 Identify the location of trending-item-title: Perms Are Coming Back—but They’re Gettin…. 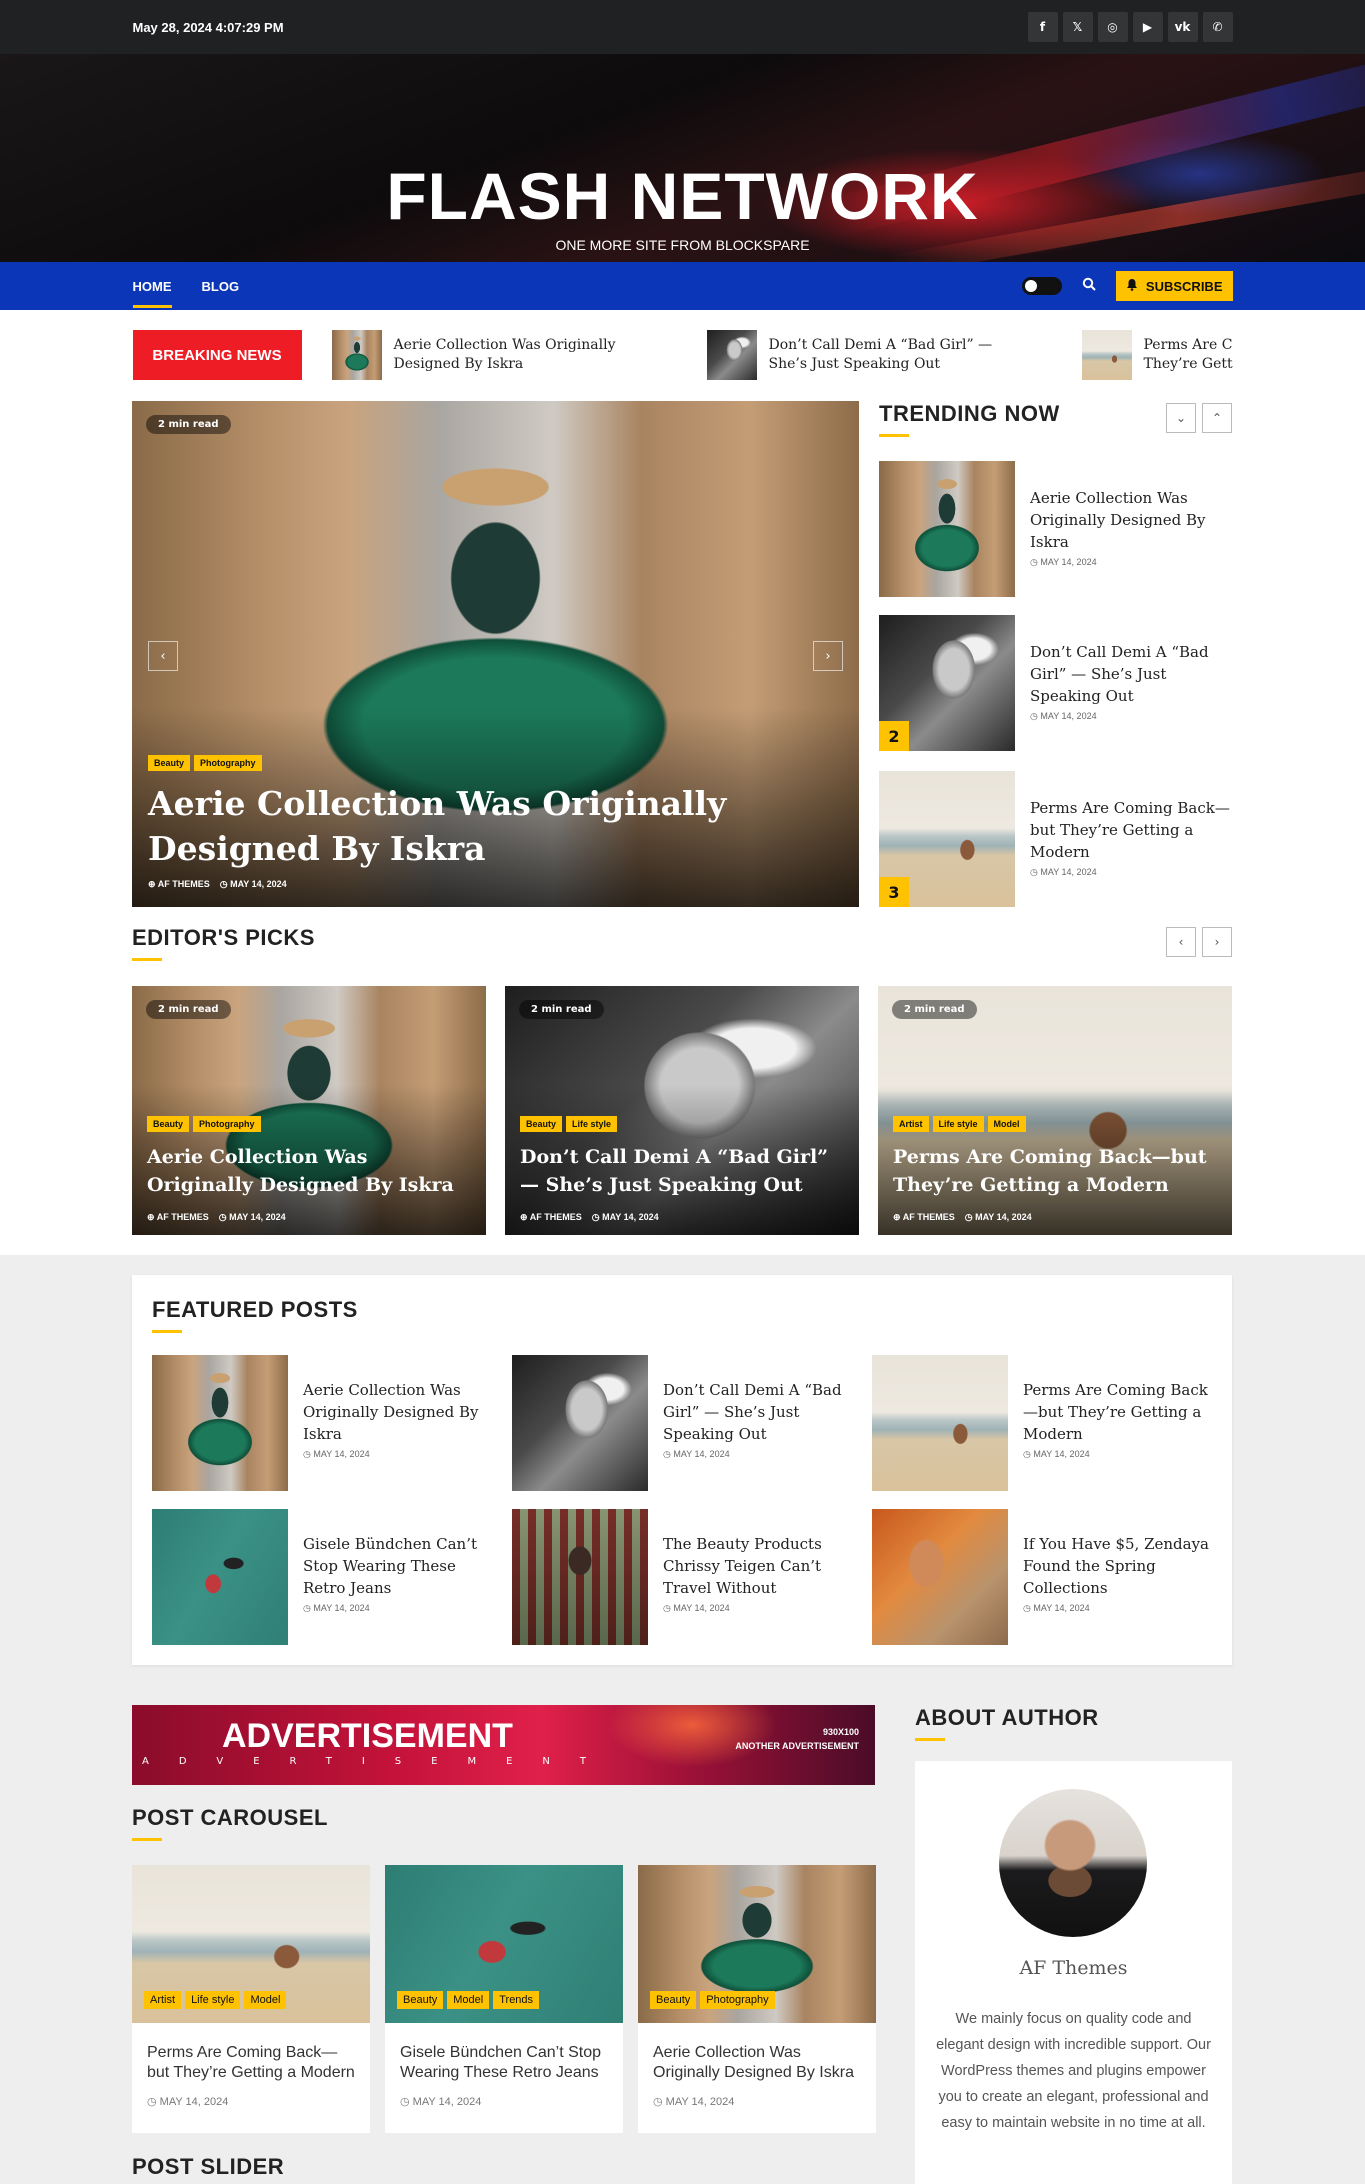
(1130, 830).